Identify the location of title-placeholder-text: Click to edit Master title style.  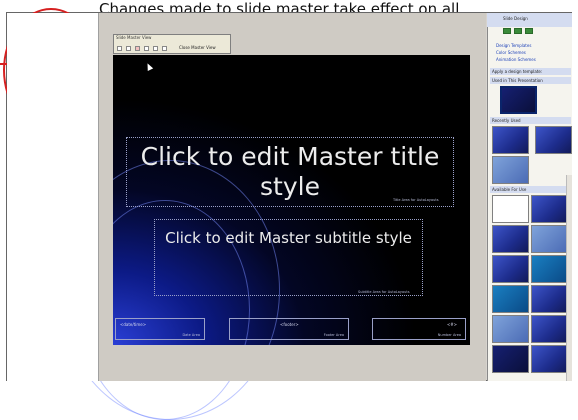
(290, 171).